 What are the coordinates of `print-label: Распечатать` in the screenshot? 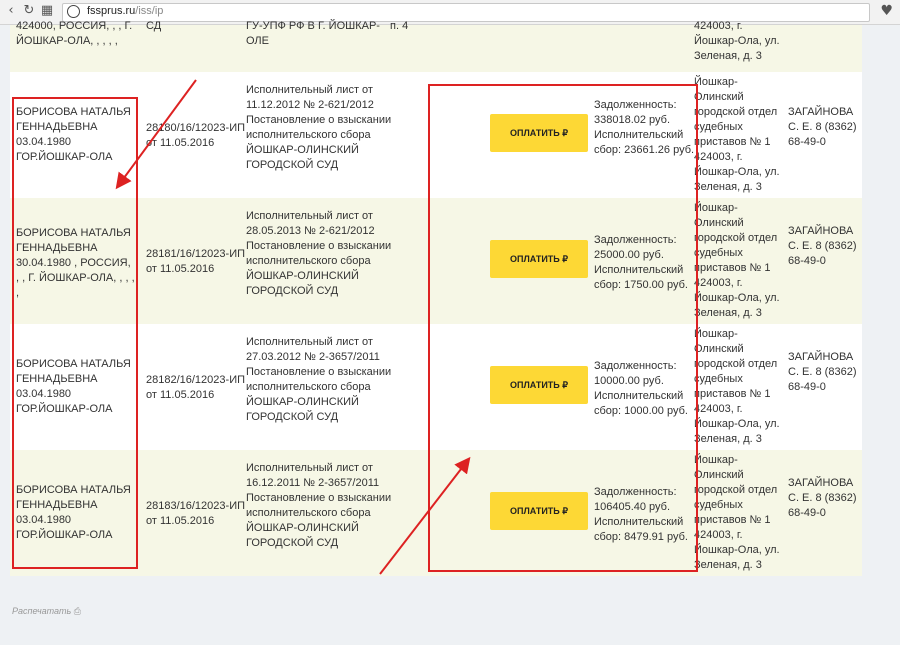 It's located at (42, 611).